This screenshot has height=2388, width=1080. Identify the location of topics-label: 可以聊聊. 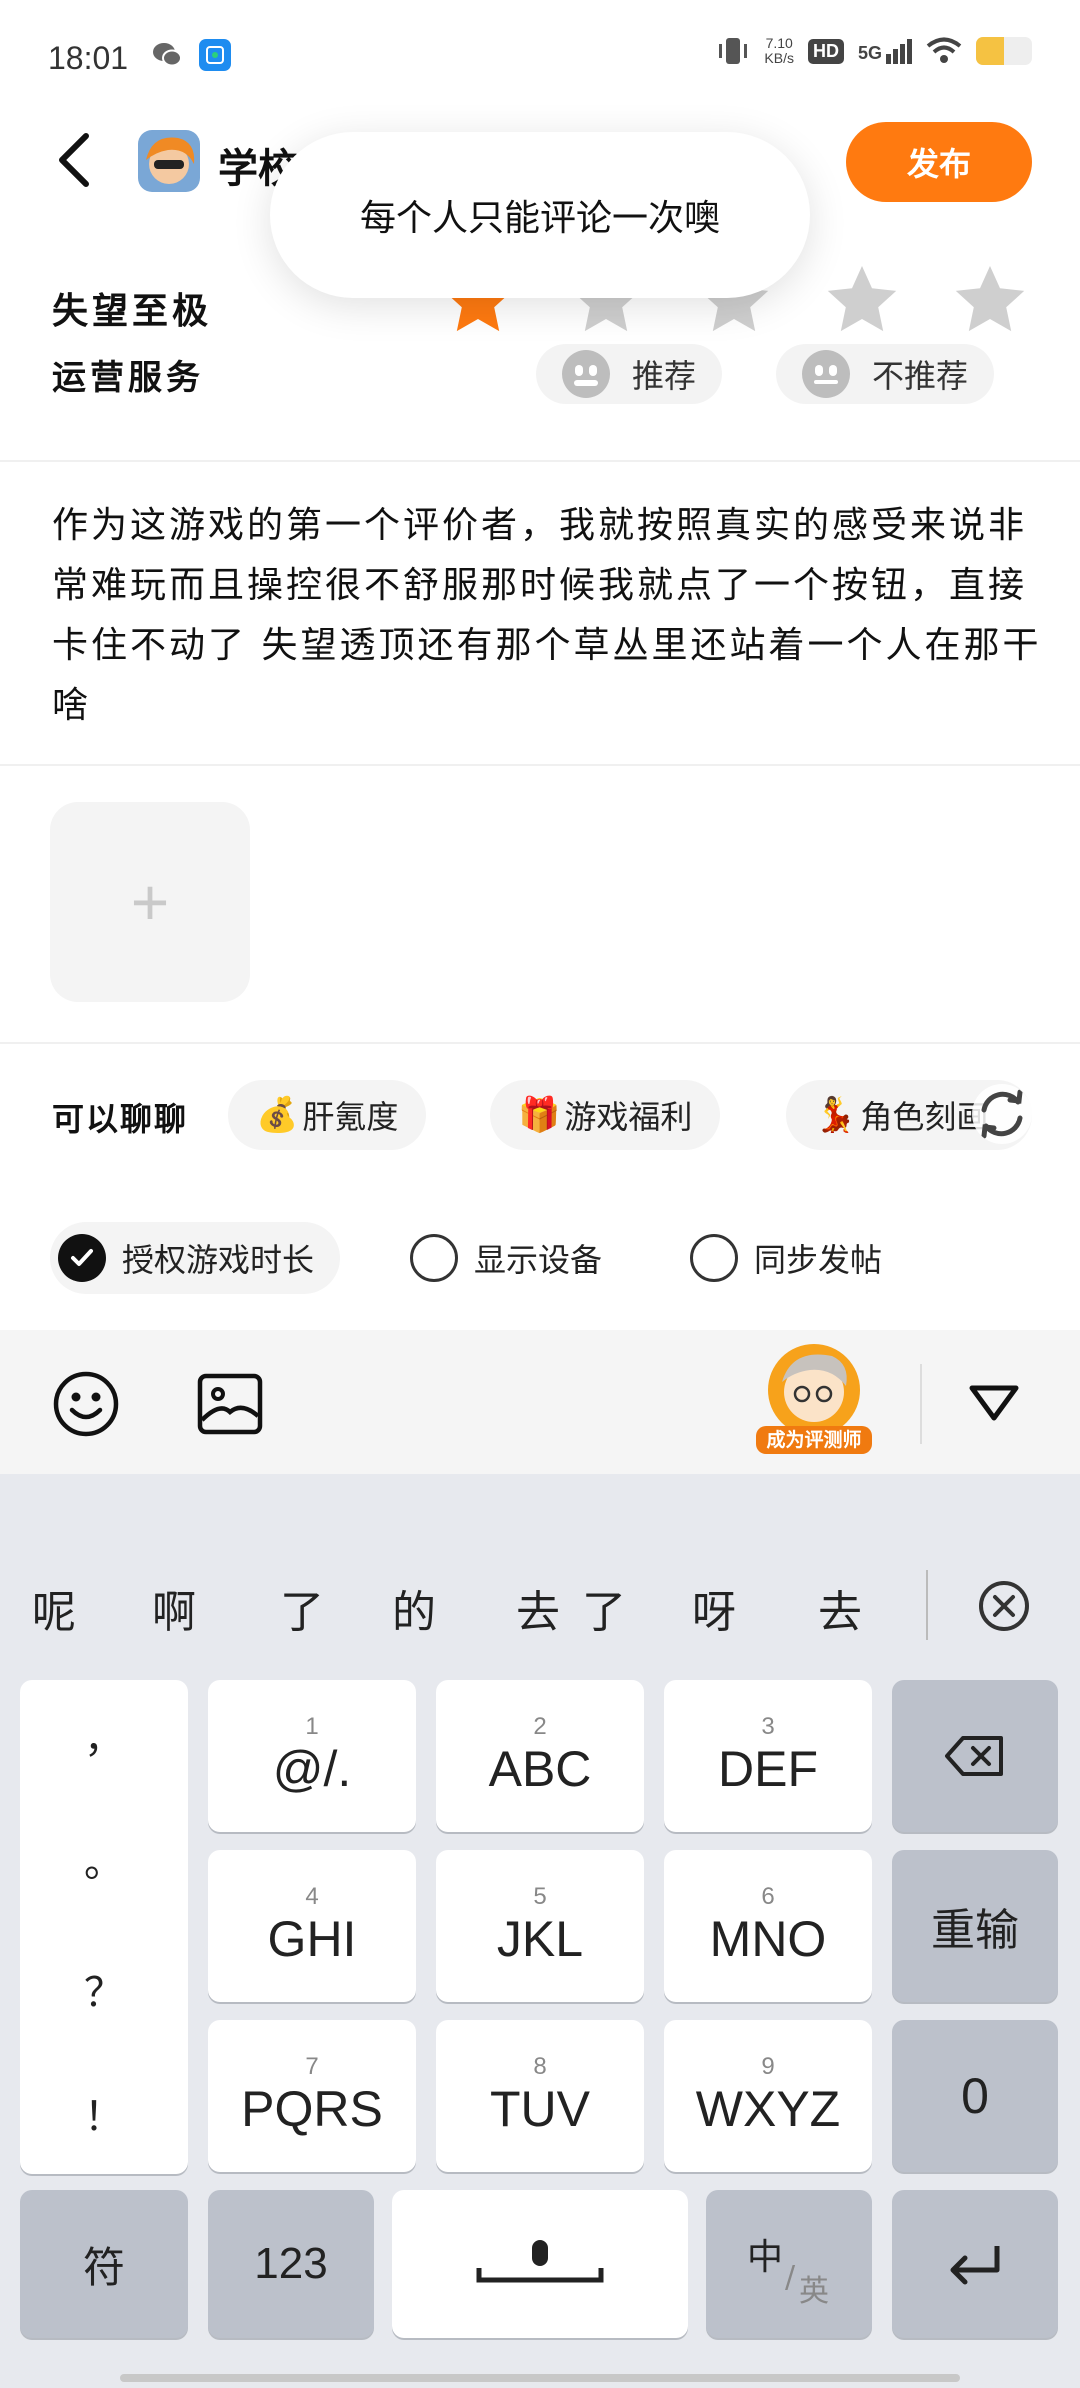
(120, 1119).